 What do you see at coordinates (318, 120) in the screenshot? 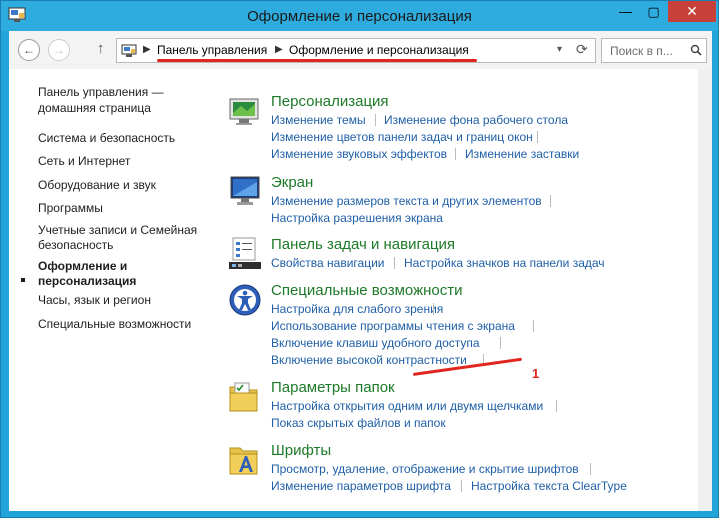
I see `link-change-theme: Изменение темы` at bounding box center [318, 120].